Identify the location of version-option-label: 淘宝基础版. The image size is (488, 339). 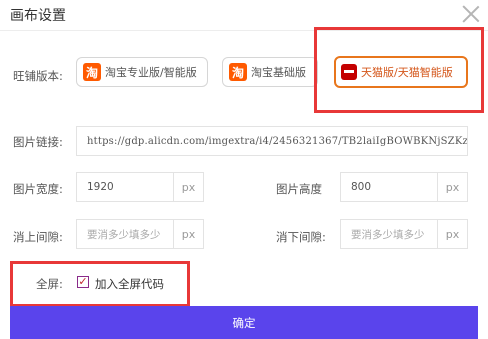
(278, 72).